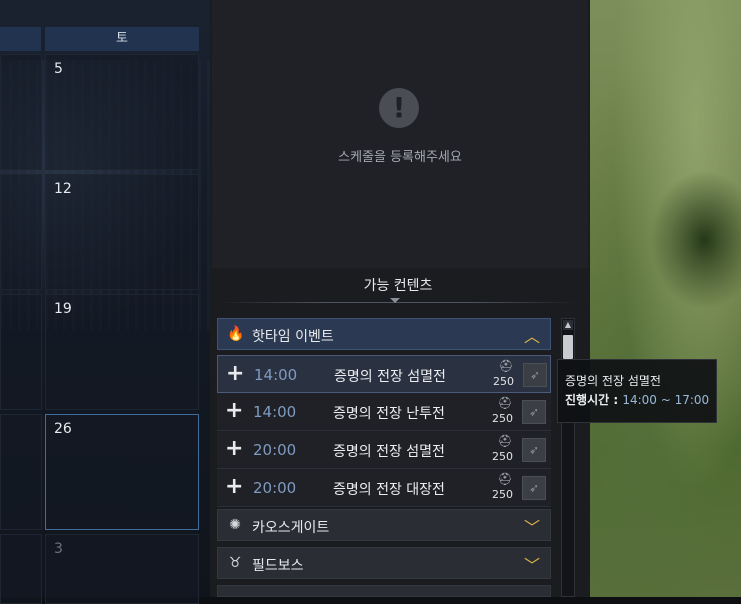  What do you see at coordinates (63, 189) in the screenshot?
I see `calendar-day: 12` at bounding box center [63, 189].